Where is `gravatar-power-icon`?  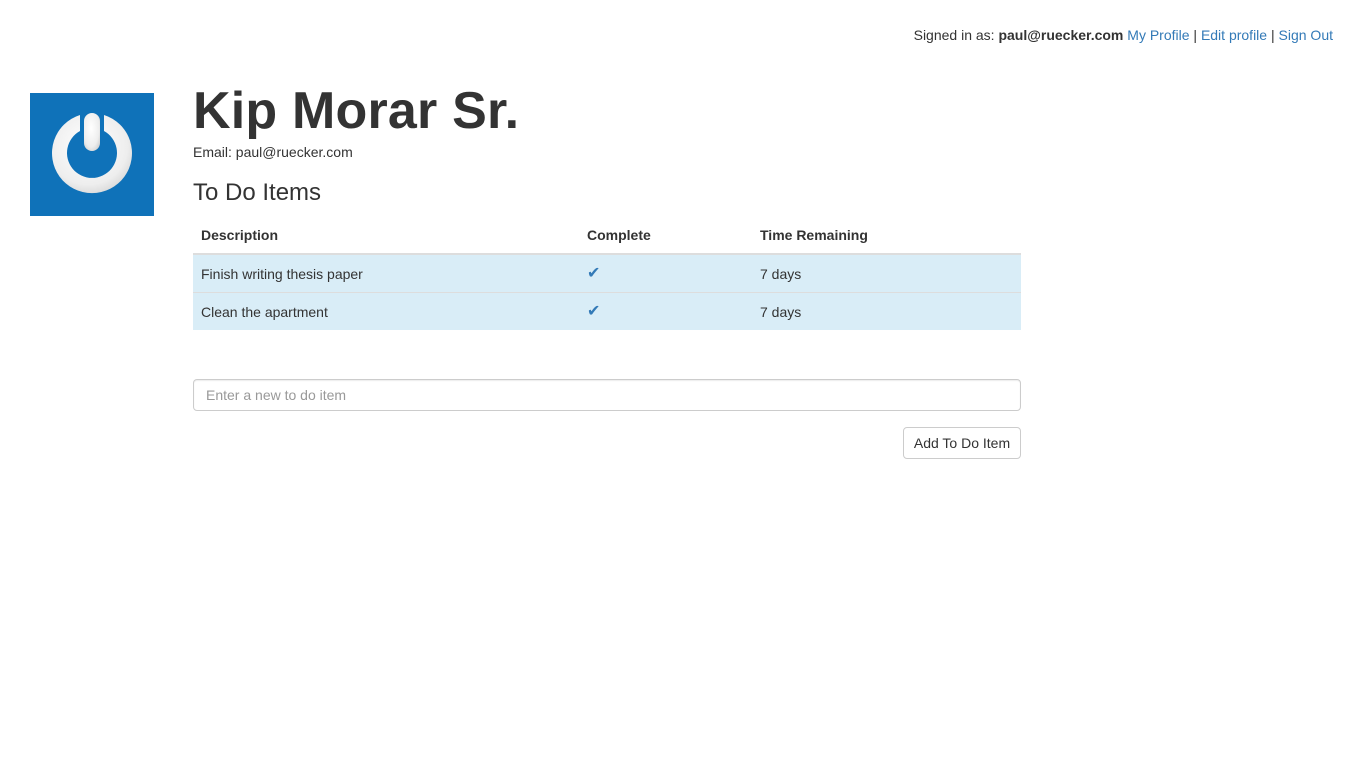
gravatar-power-icon is located at coordinates (91, 153).